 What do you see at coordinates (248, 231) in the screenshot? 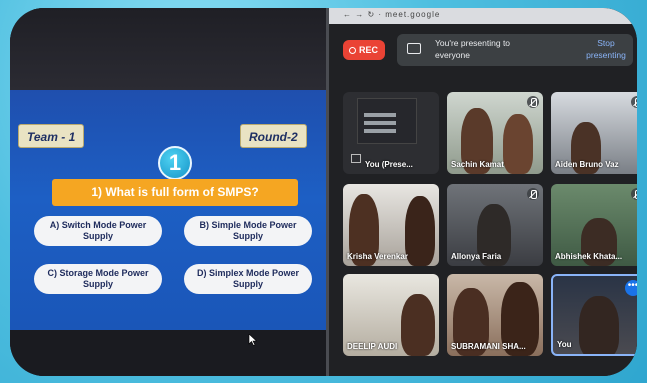
I see `option-b: B) Simple Mode Power Supply` at bounding box center [248, 231].